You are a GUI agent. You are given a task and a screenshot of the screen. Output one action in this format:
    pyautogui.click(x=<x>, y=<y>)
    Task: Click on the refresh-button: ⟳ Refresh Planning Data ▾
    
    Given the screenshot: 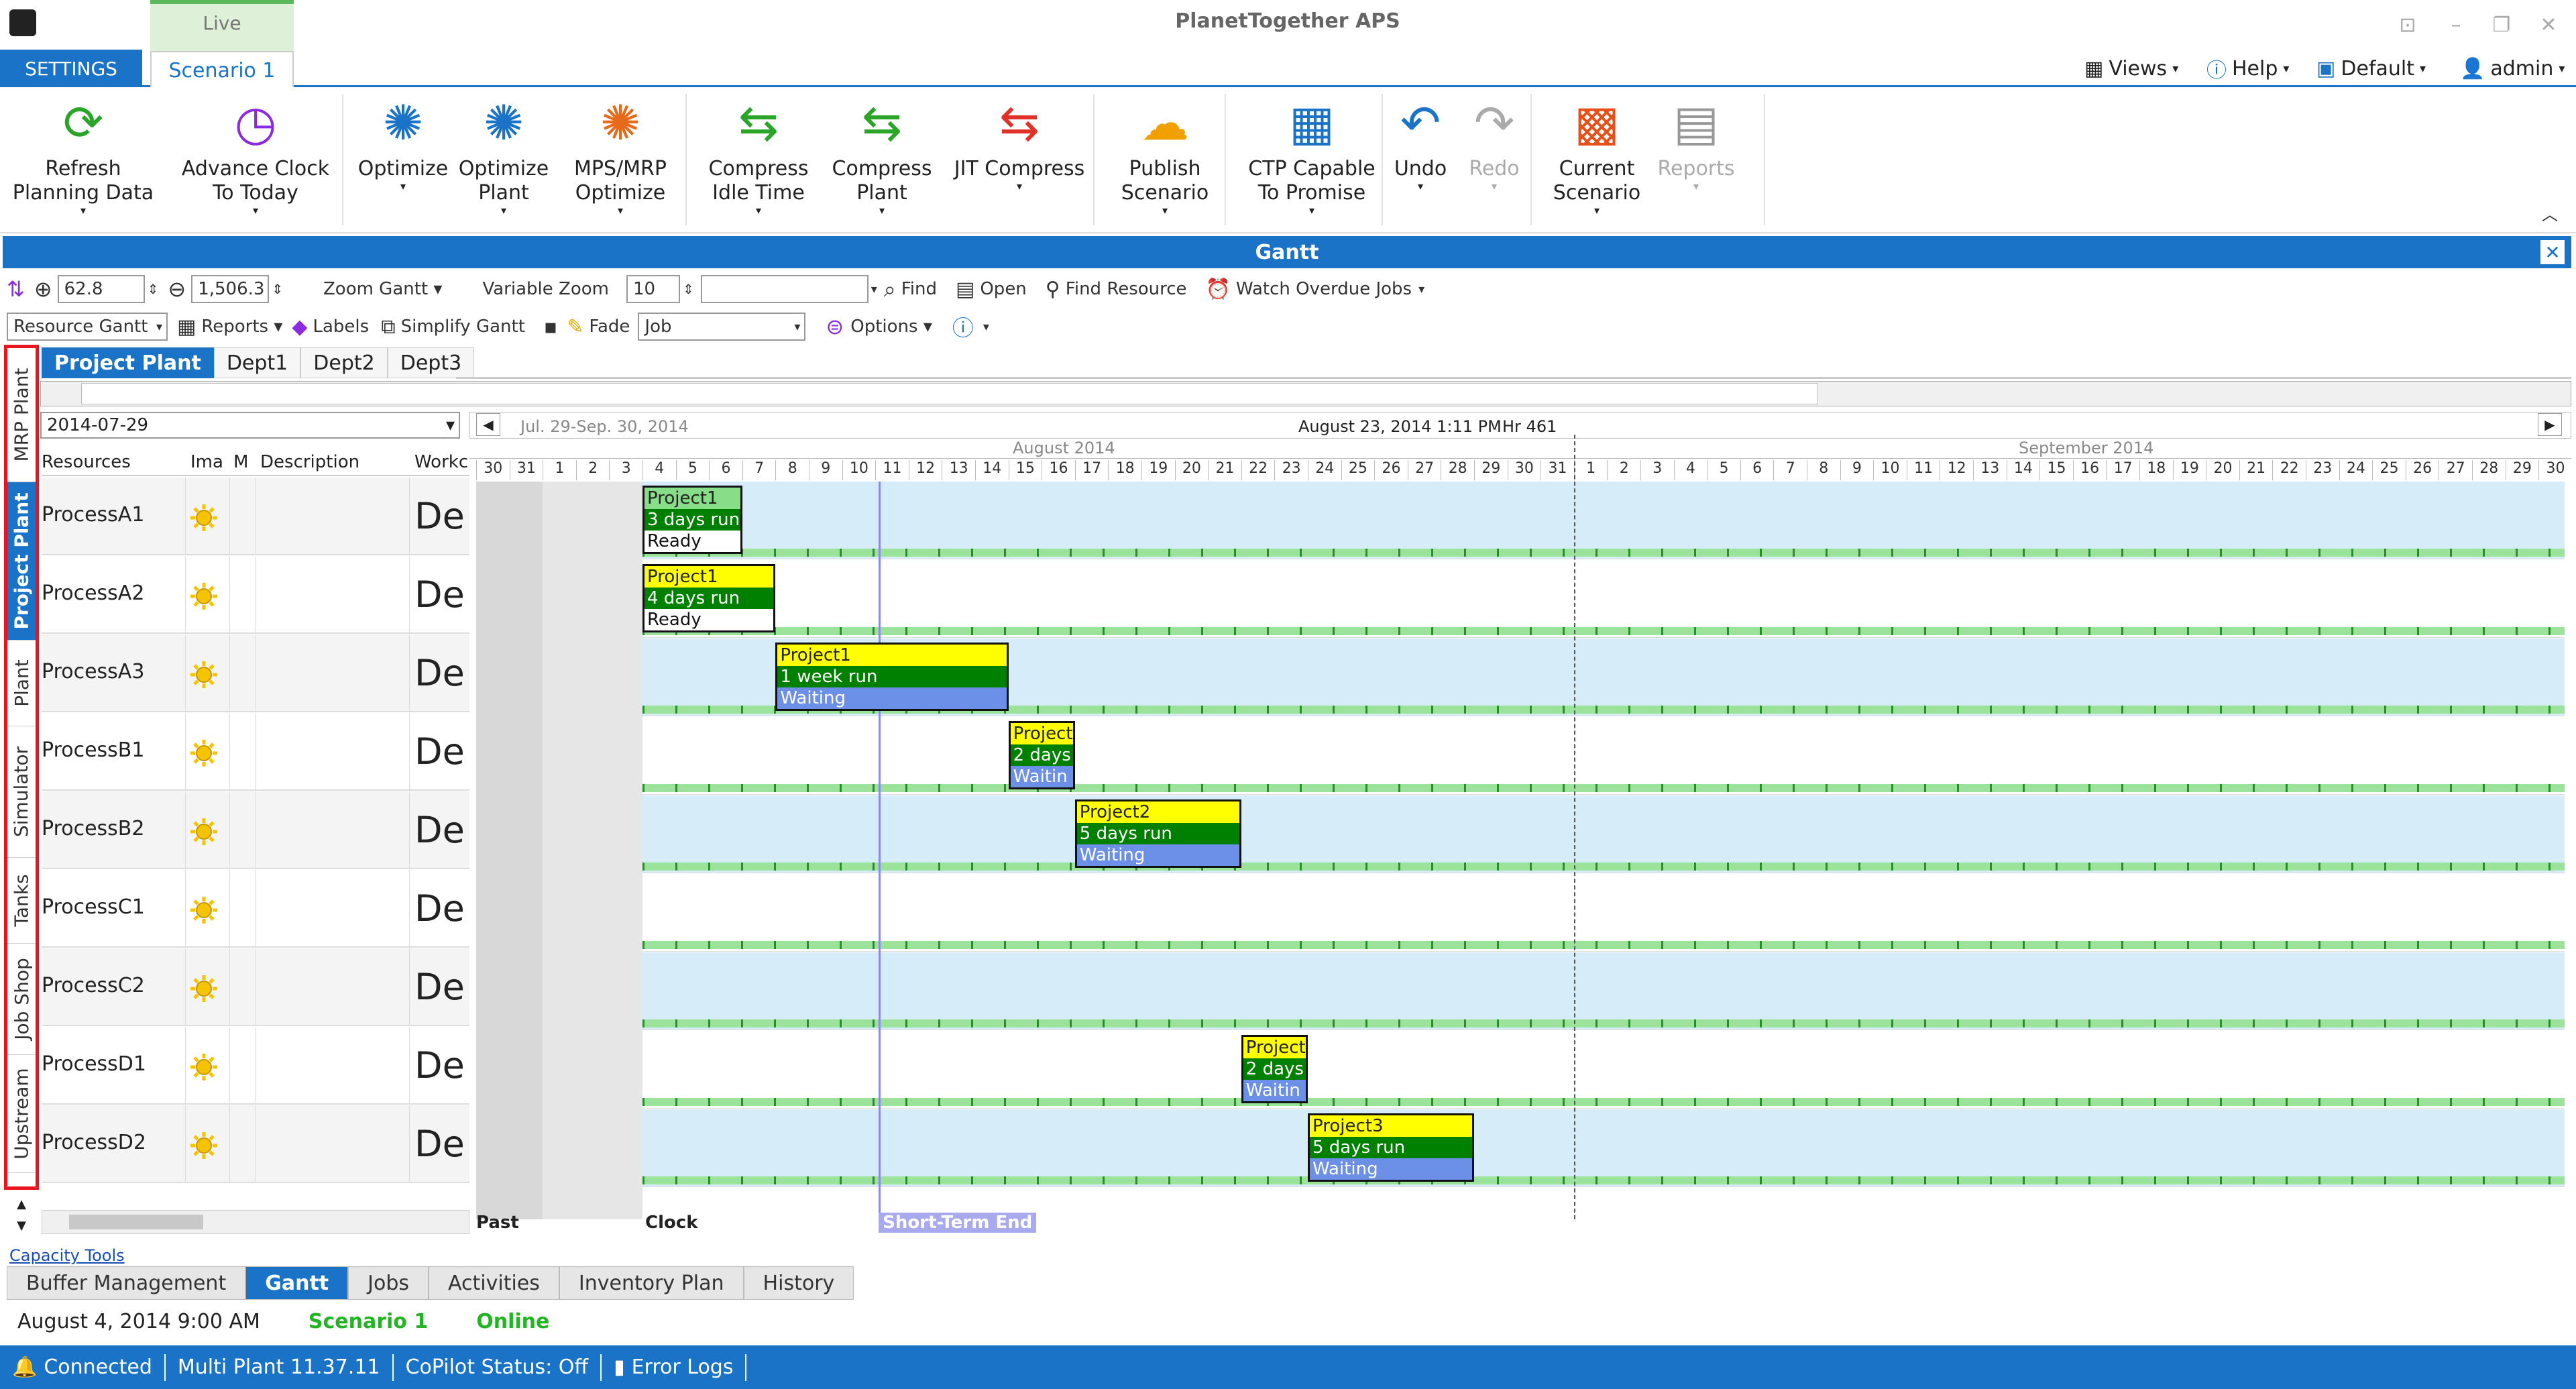 What is the action you would take?
    pyautogui.click(x=83, y=160)
    